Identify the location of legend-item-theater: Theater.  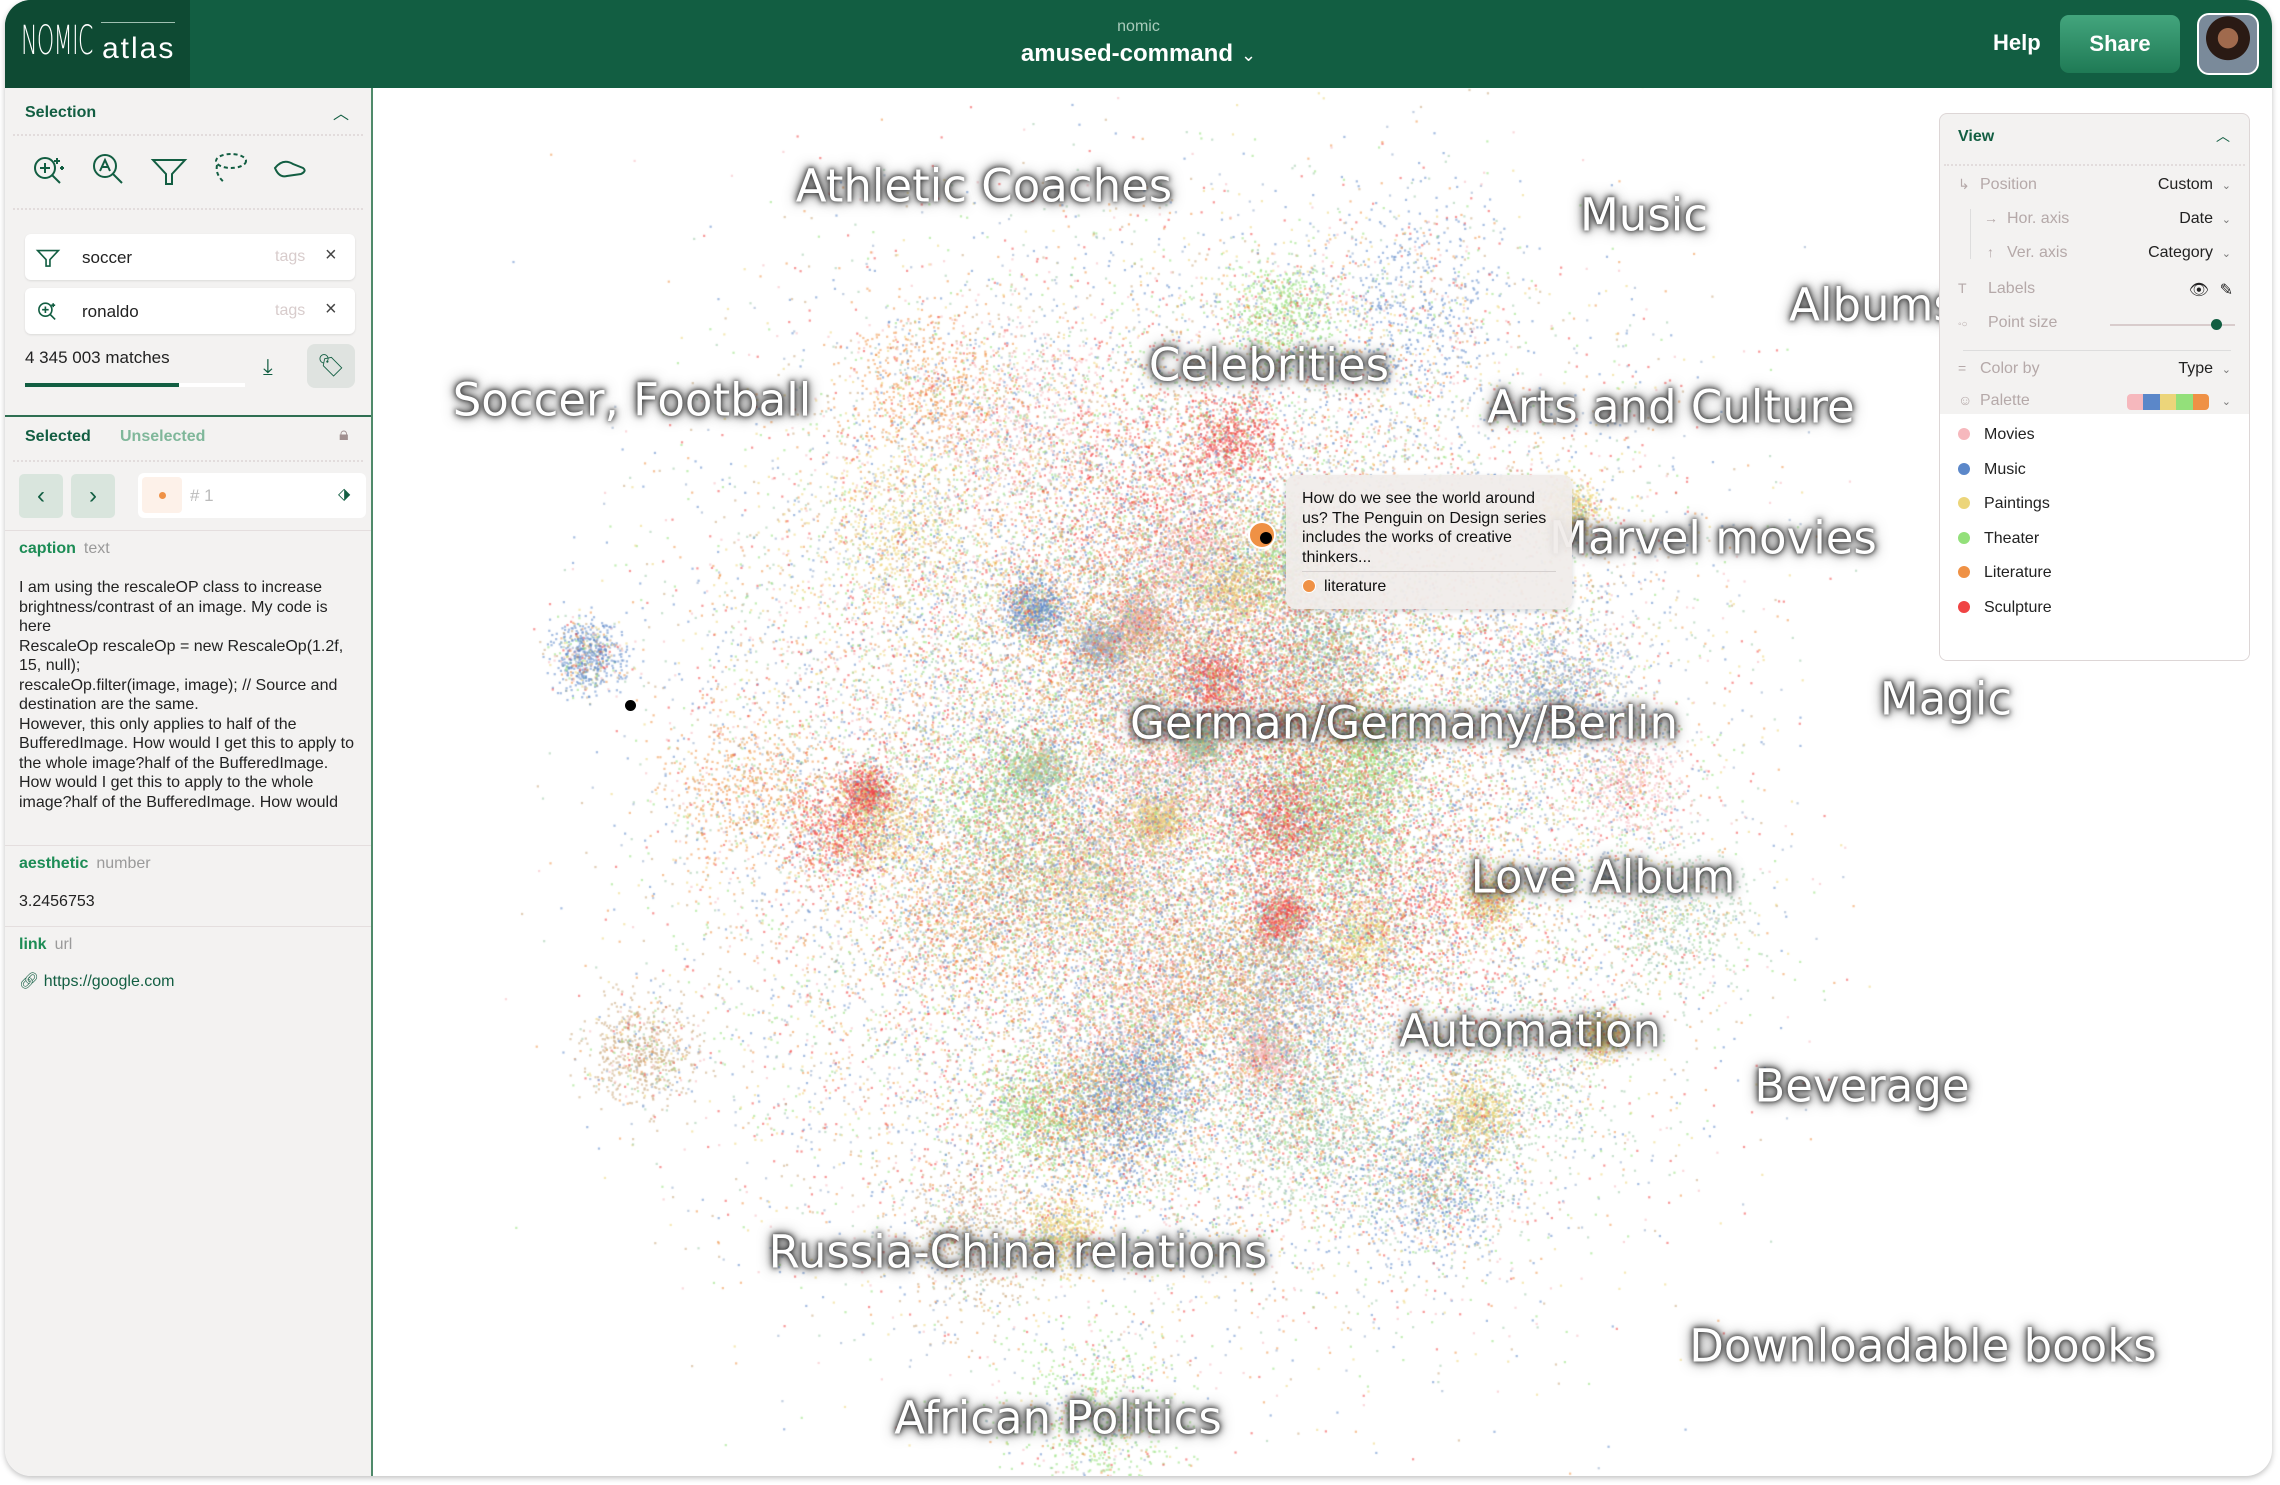
(1998, 539).